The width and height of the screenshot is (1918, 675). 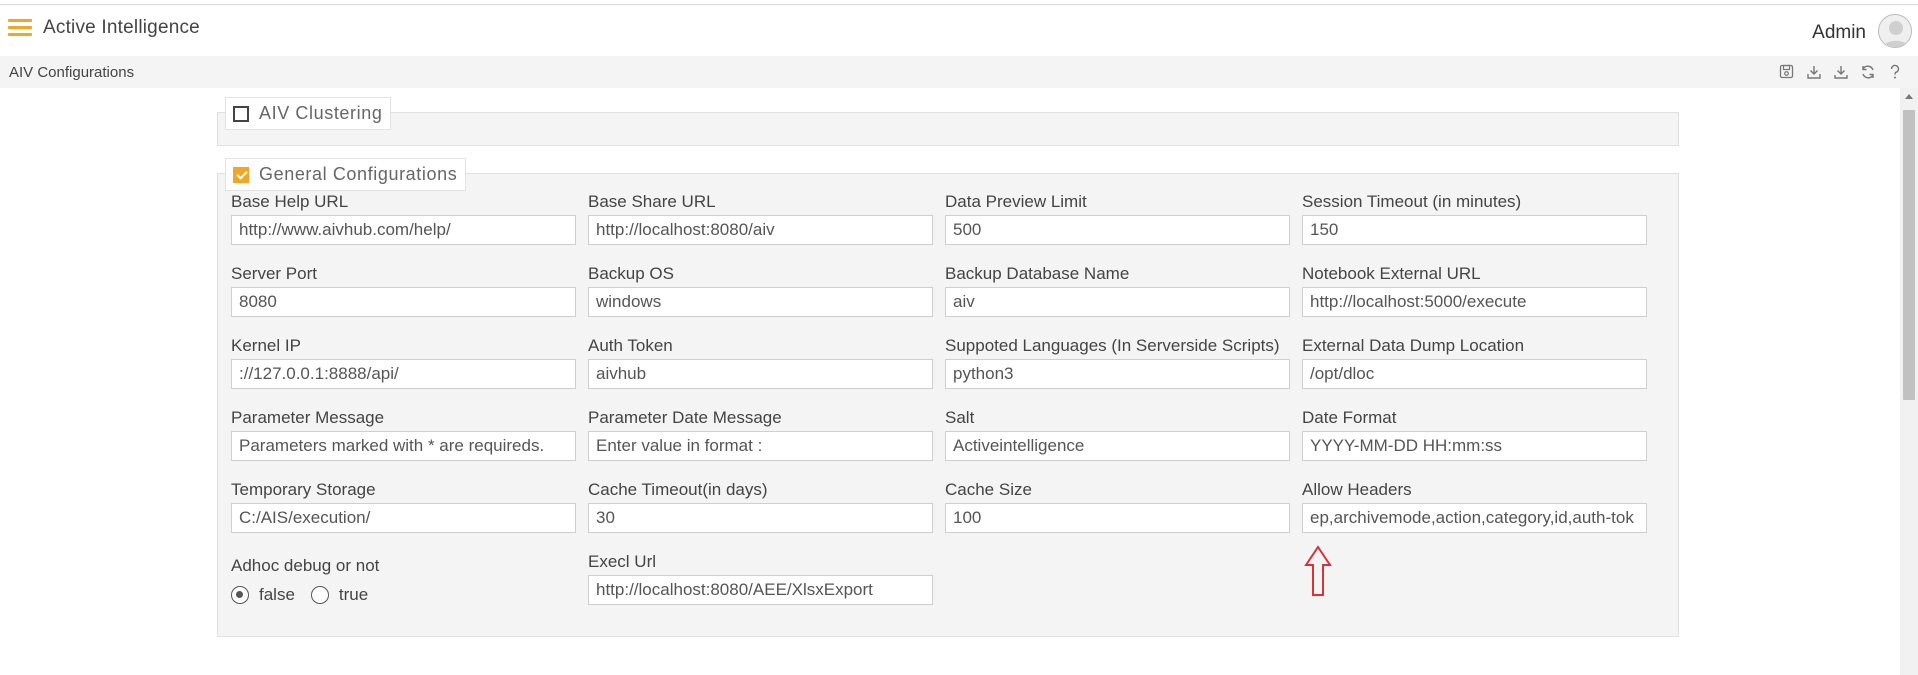 I want to click on temporary-storage-input: C:/AIS/execution/, so click(x=403, y=518).